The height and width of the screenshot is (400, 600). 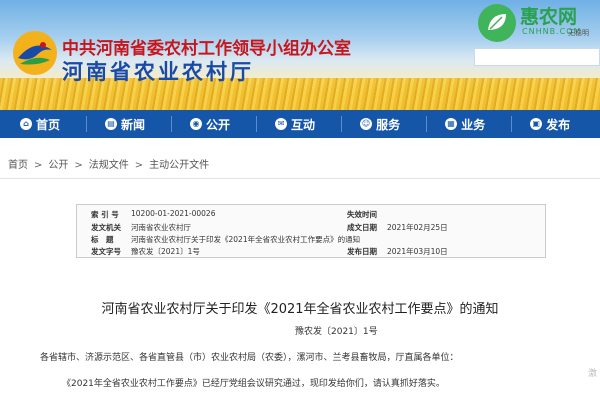 What do you see at coordinates (173, 213) in the screenshot?
I see `meta-index-value: 10200-01-2021-00026` at bounding box center [173, 213].